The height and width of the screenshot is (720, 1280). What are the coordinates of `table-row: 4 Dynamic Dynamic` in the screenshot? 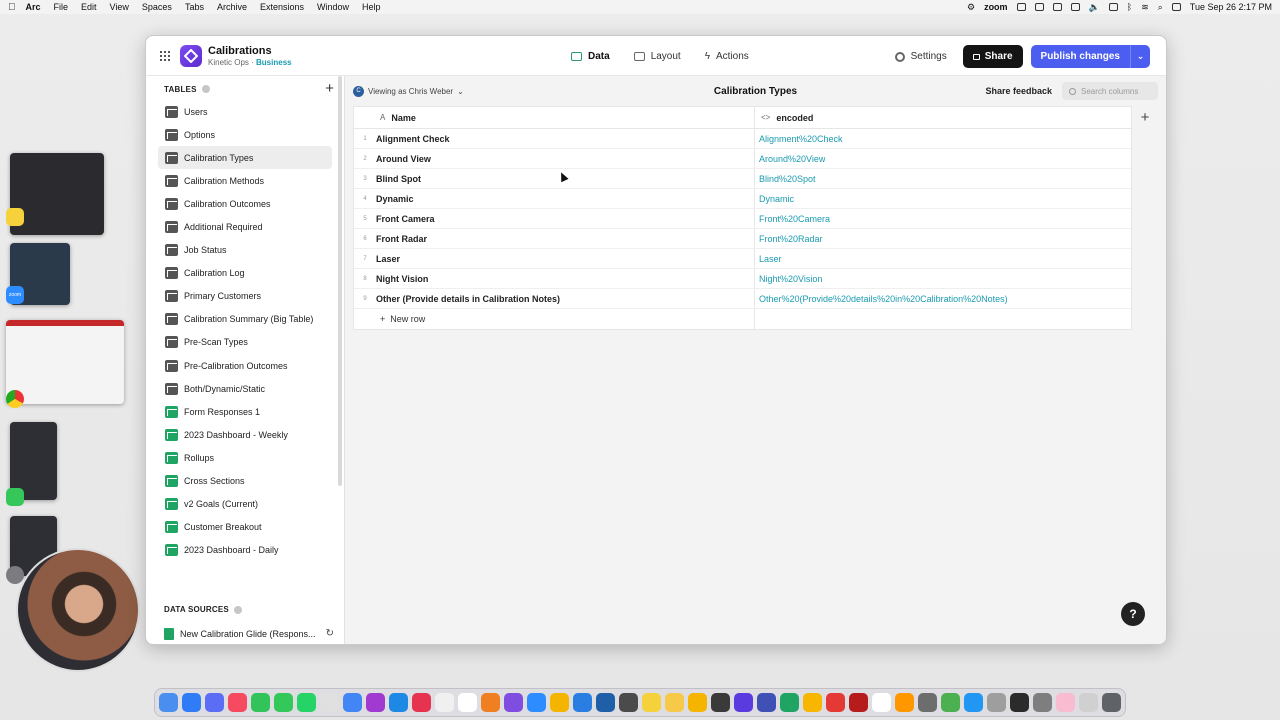 It's located at (742, 199).